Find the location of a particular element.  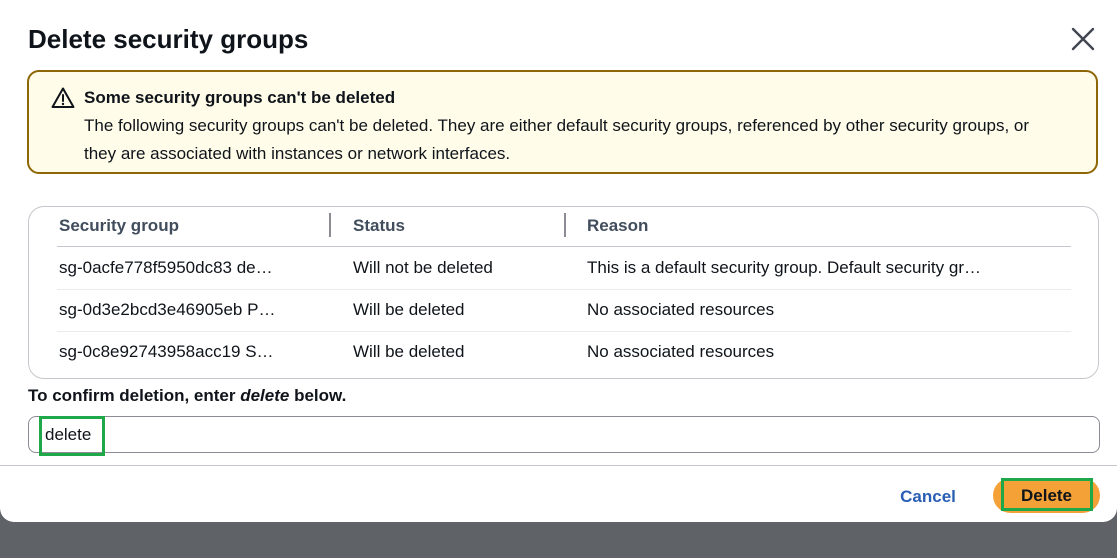

modal-title: Delete security groups is located at coordinates (168, 39).